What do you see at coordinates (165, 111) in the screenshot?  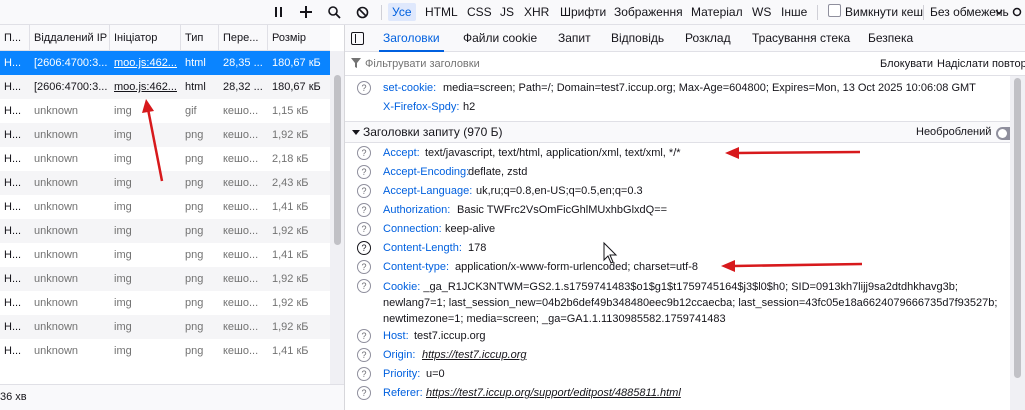 I see `table-row: H... unknown img gif кешо... 1,15 кБ` at bounding box center [165, 111].